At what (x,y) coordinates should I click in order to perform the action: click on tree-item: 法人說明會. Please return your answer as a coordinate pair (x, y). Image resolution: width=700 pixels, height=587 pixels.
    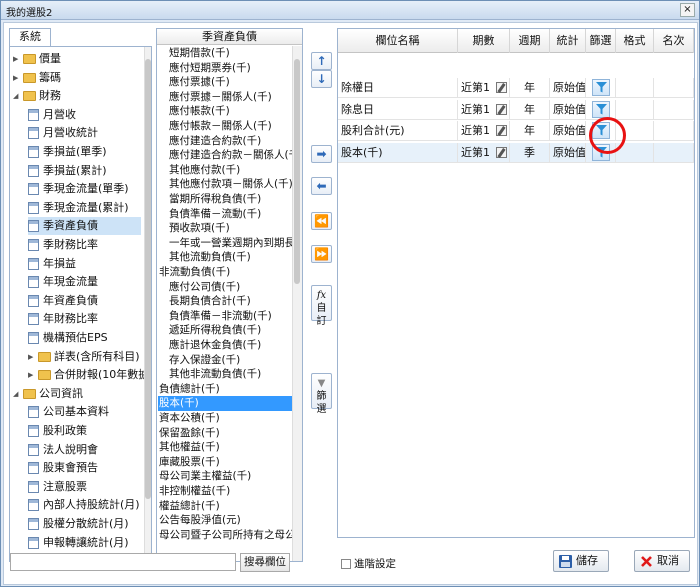
    Looking at the image, I should click on (84, 450).